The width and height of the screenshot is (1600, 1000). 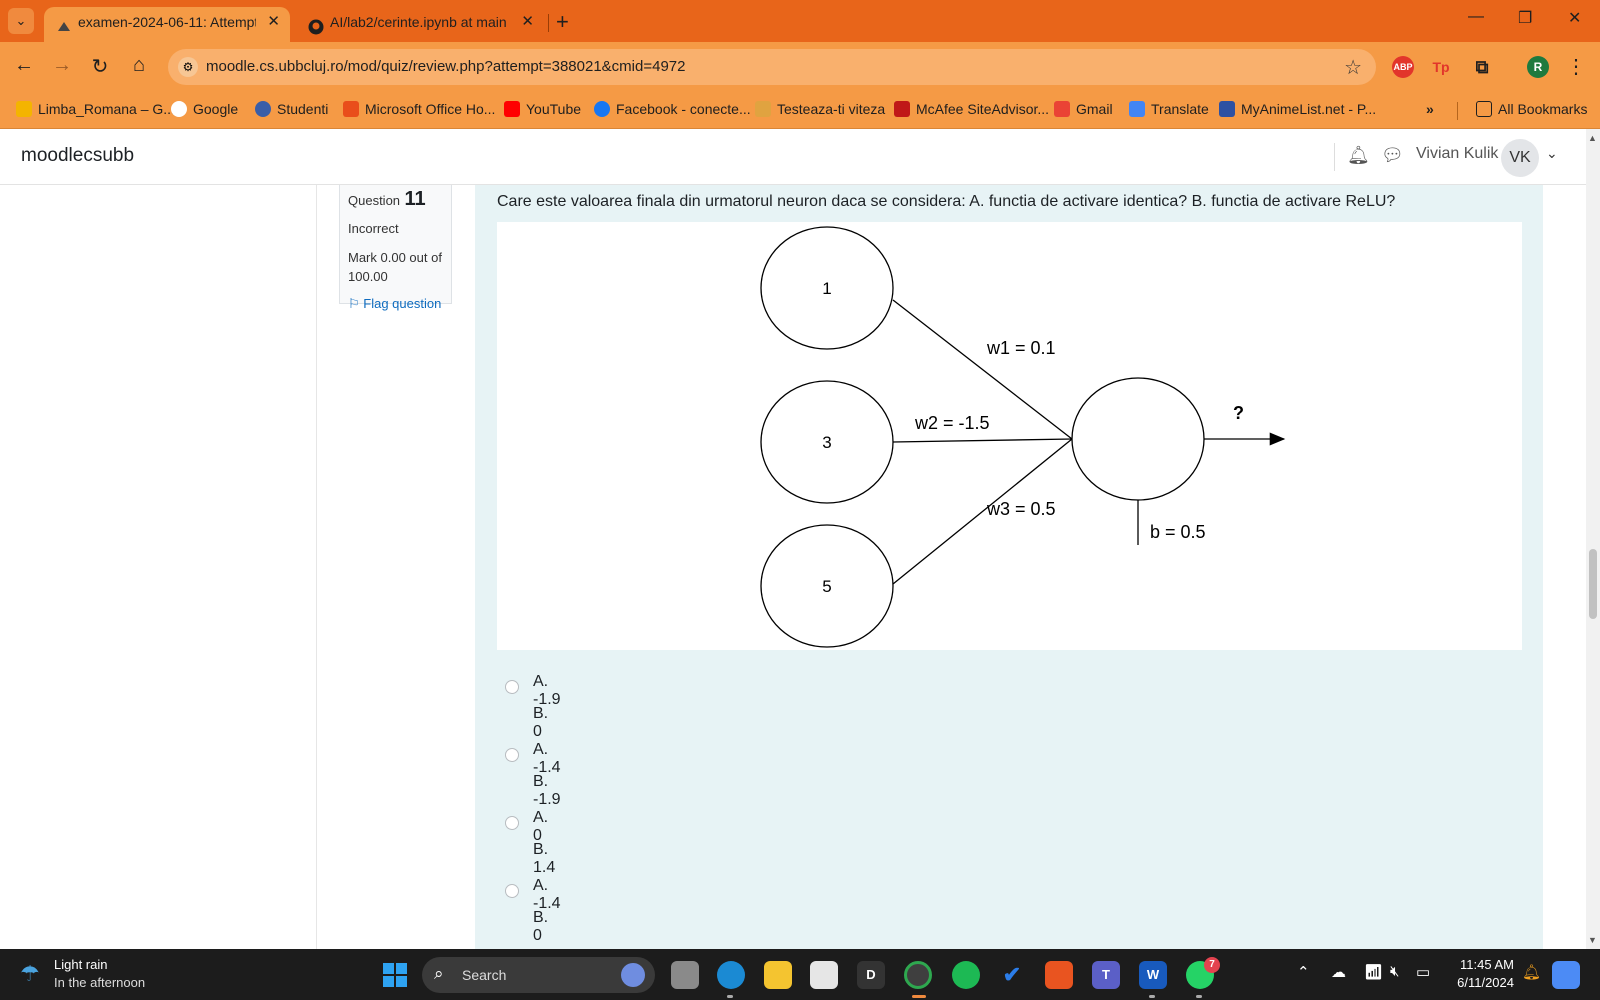 What do you see at coordinates (1574, 18) in the screenshot?
I see `close-window-icon: ✕` at bounding box center [1574, 18].